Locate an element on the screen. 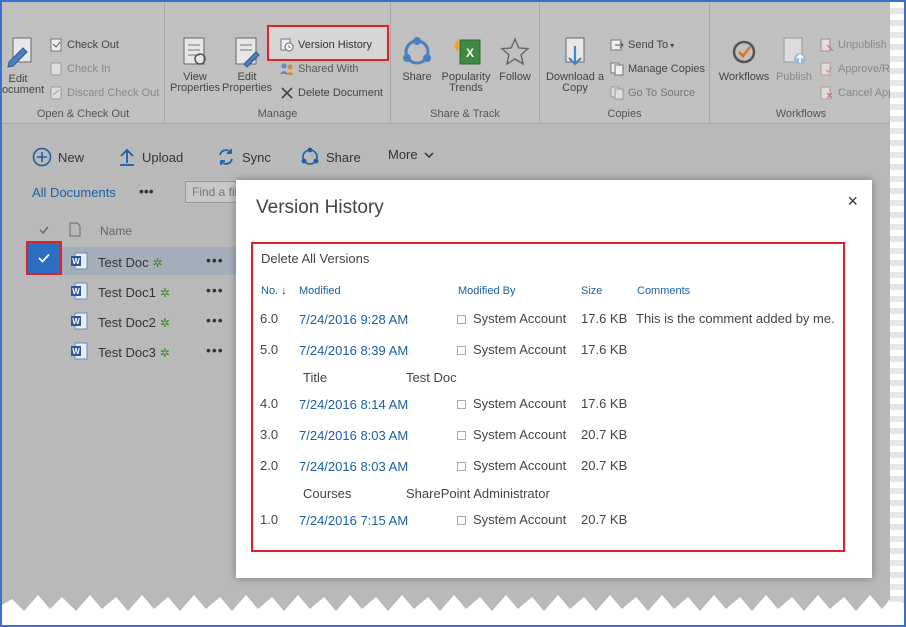  edit-properties-button: Edit Properties is located at coordinates (247, 65).